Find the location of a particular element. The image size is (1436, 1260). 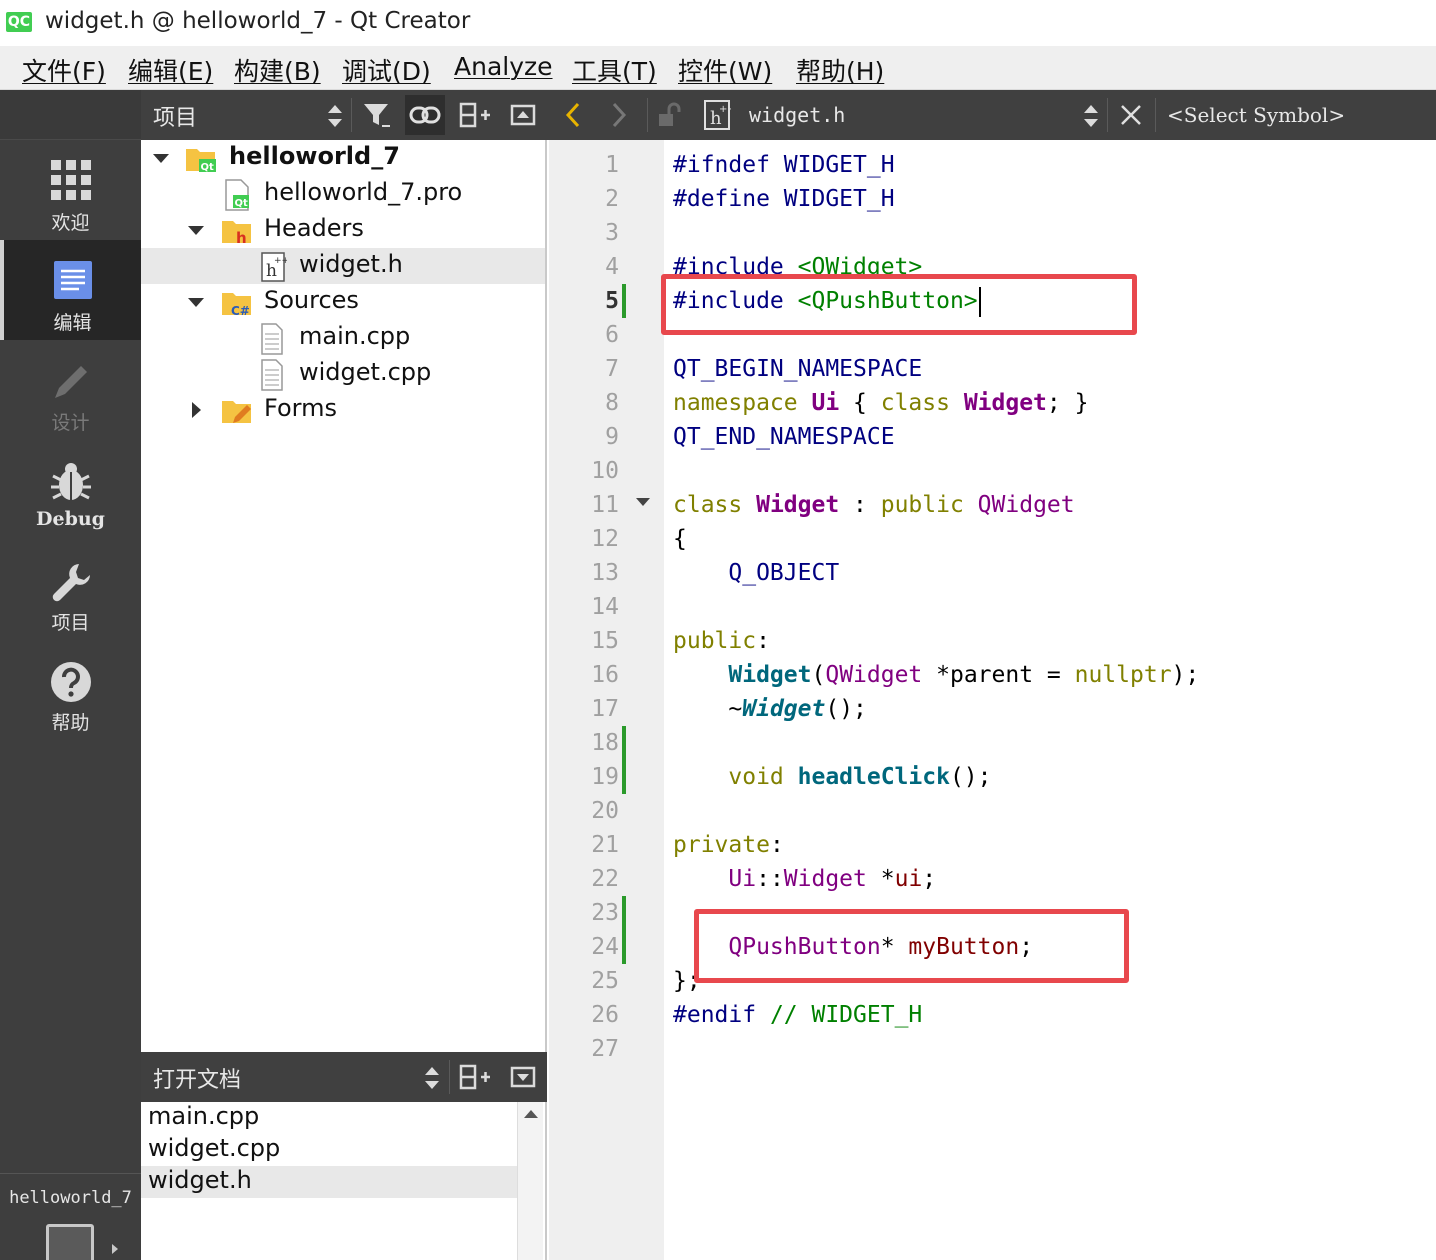

open-doc-item: main.cpp is located at coordinates (330, 1118).